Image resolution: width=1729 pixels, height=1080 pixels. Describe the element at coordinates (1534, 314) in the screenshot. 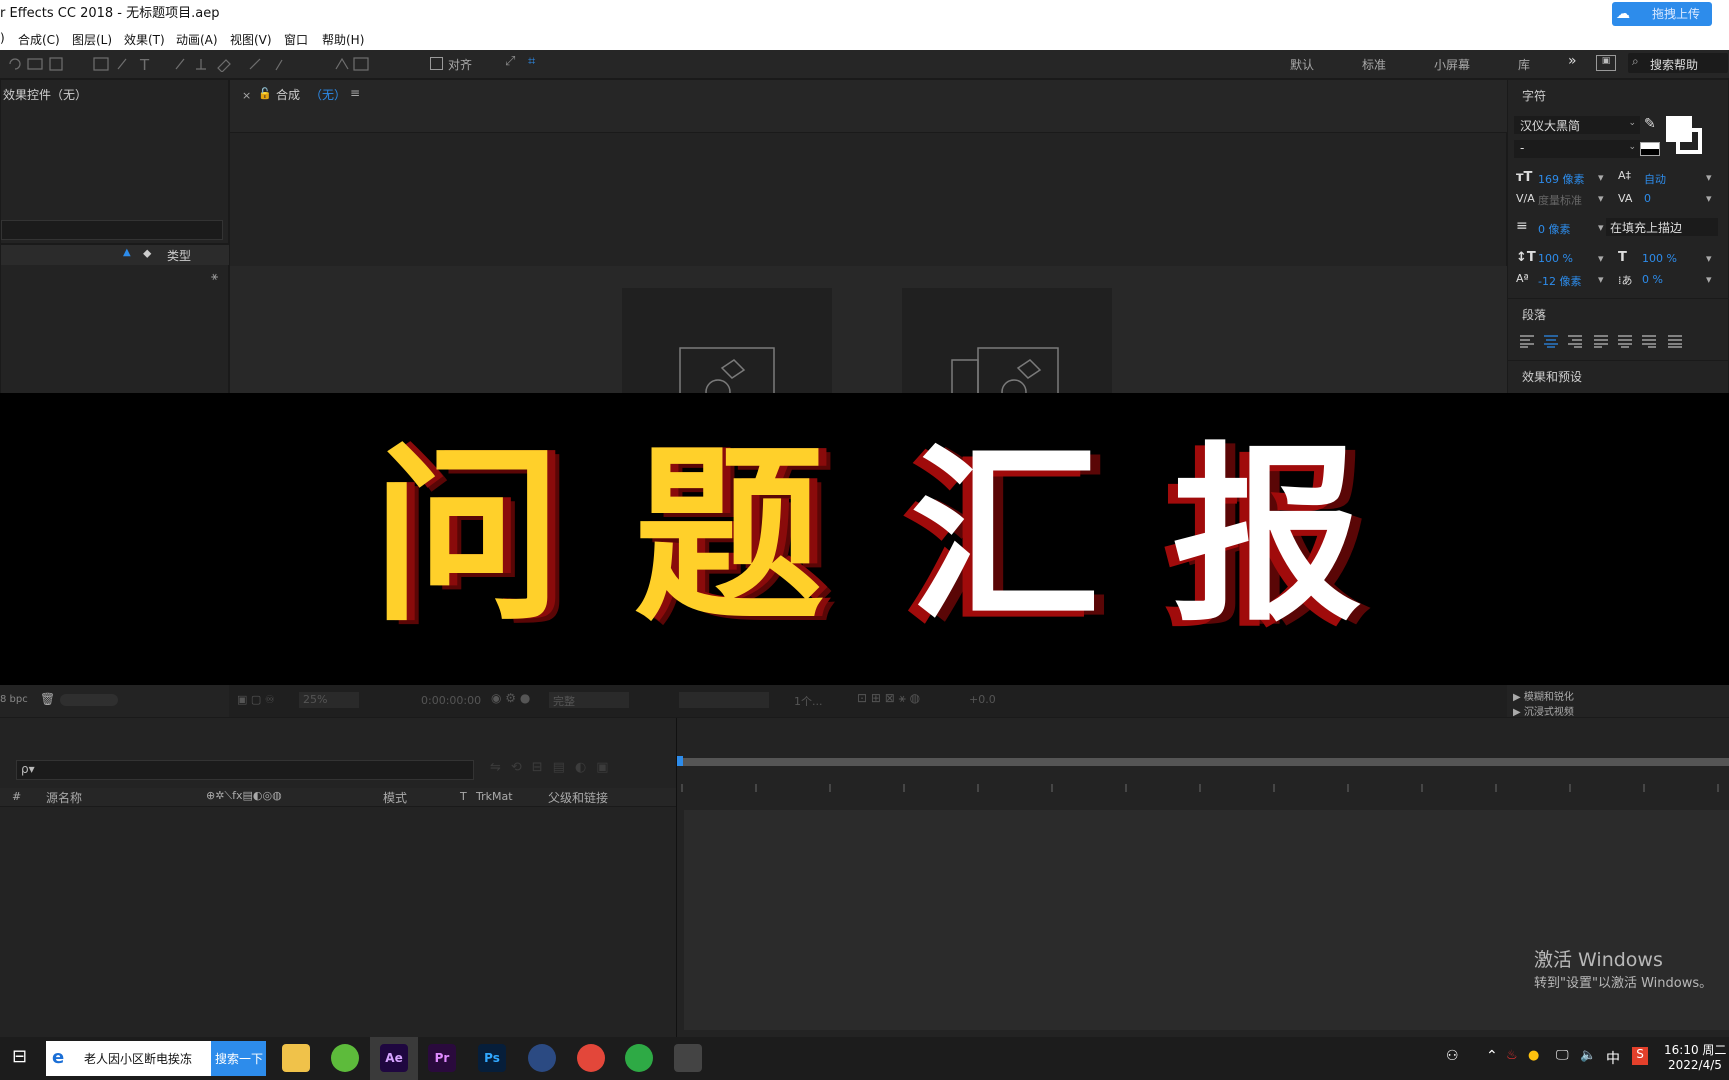

I see `paragraph-panel-title: 段落` at that location.